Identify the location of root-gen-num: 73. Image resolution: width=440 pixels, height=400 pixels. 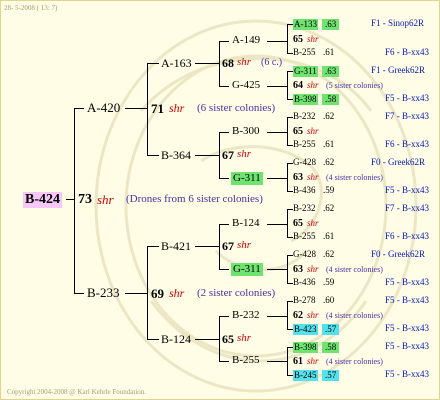
(85, 199).